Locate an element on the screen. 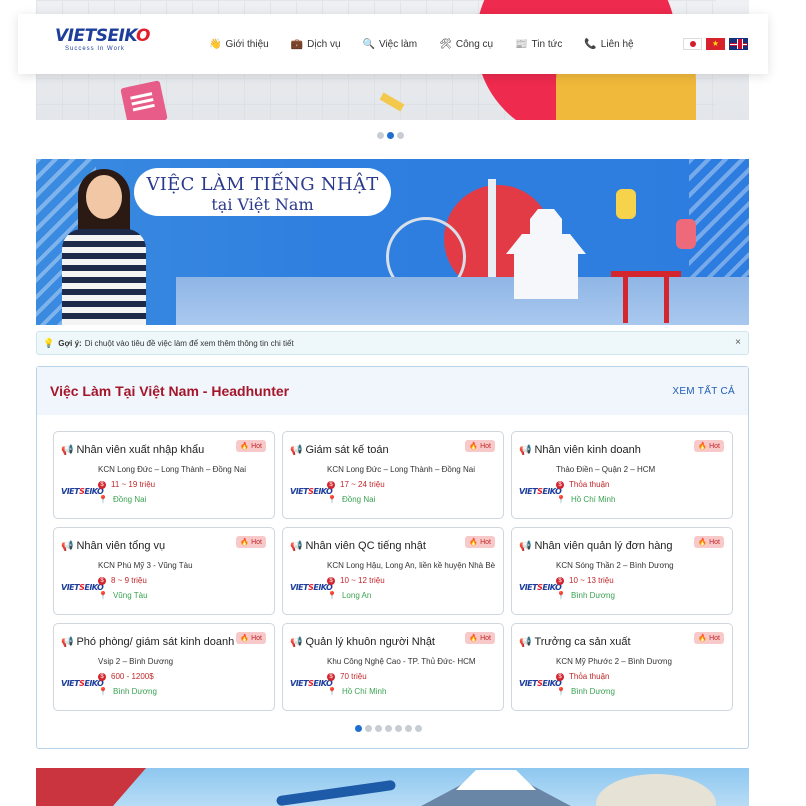 The width and height of the screenshot is (806, 806). job-title: 📢 Giám sát kế toán is located at coordinates (383, 450).